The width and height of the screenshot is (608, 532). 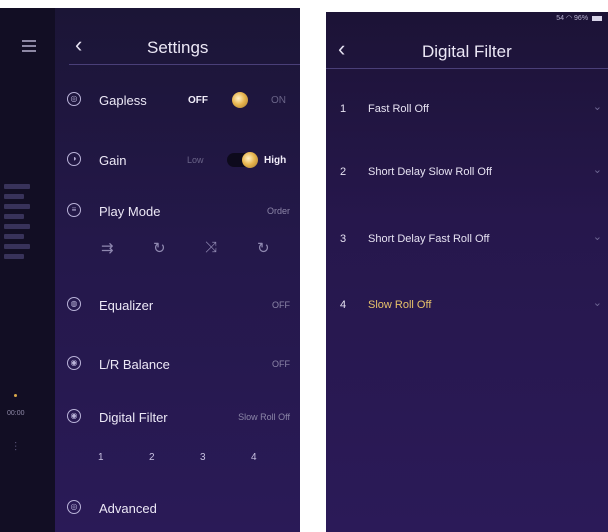 What do you see at coordinates (343, 305) in the screenshot?
I see `filter-number: 4` at bounding box center [343, 305].